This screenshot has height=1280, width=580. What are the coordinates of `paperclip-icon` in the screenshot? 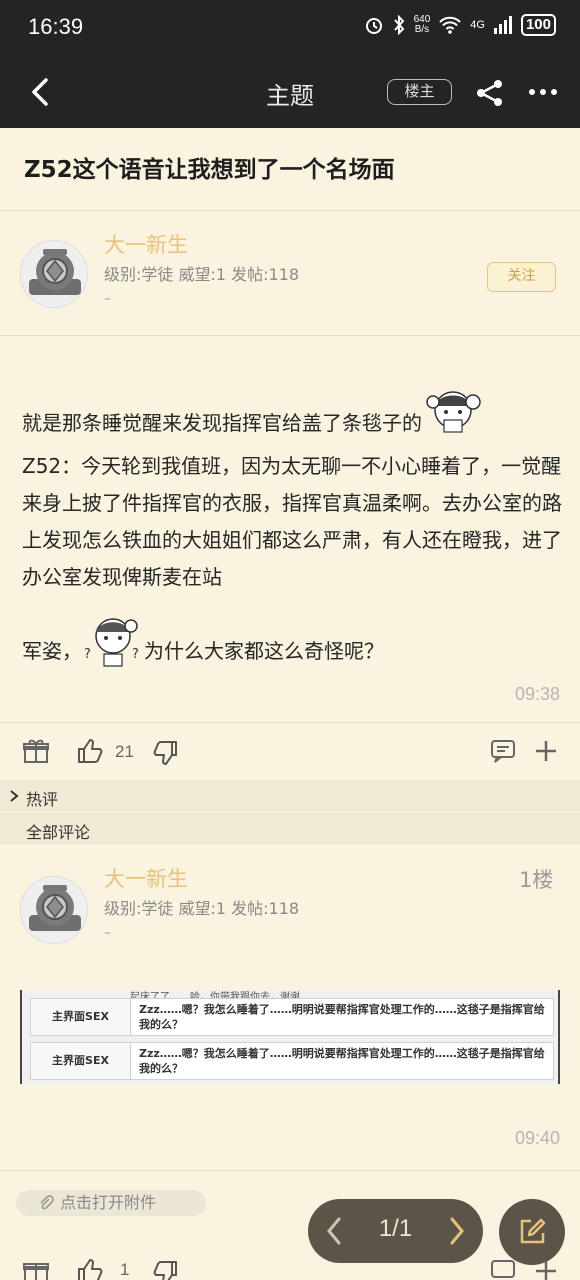 It's located at (47, 1202).